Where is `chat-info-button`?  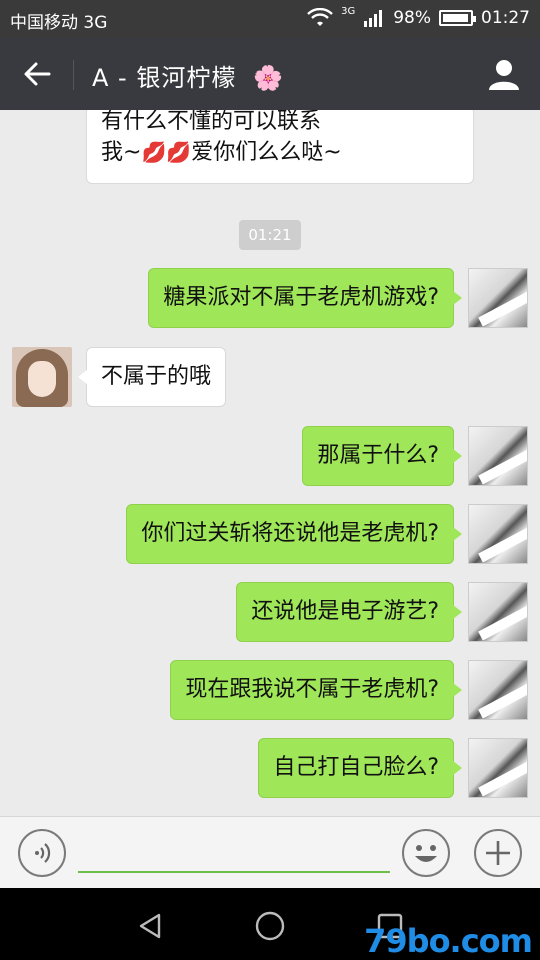 chat-info-button is located at coordinates (504, 74).